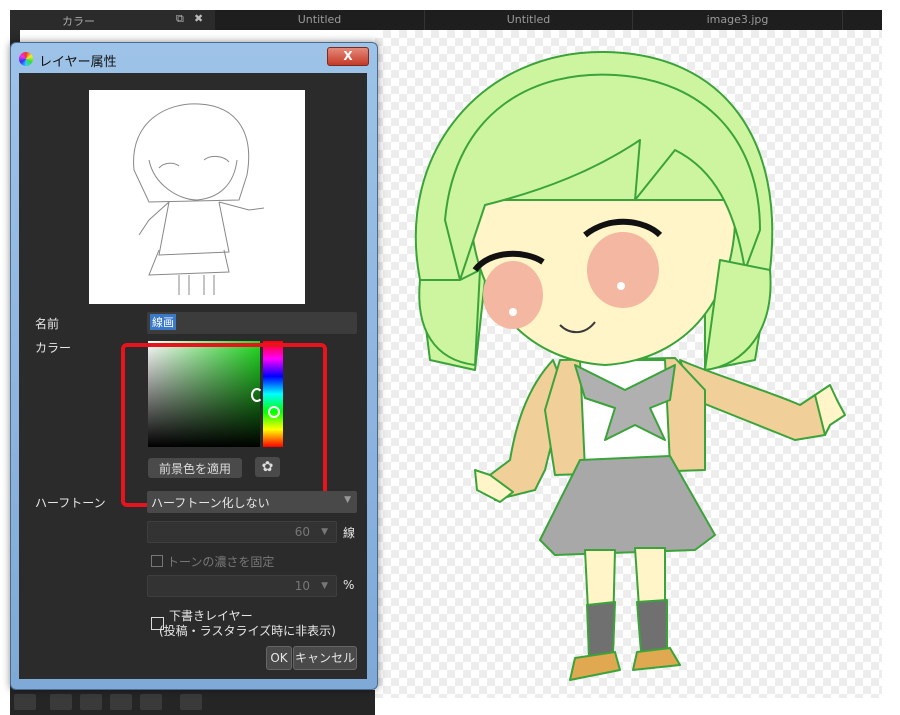 The height and width of the screenshot is (715, 900). What do you see at coordinates (242, 586) in the screenshot?
I see `density-spinner: 10 ▼` at bounding box center [242, 586].